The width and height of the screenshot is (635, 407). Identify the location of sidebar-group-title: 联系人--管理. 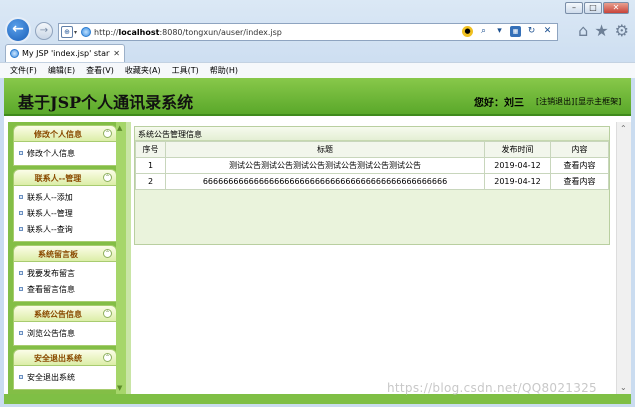
(58, 178).